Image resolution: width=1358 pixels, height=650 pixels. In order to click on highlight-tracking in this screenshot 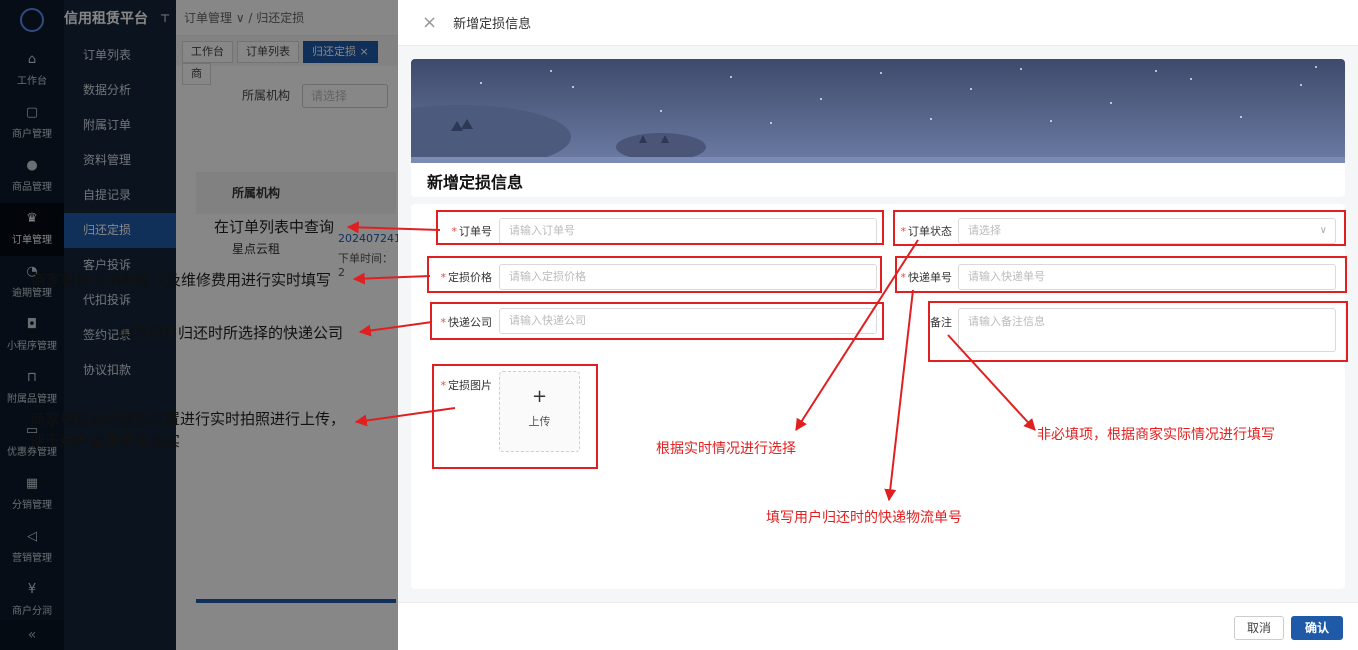, I will do `click(1121, 274)`.